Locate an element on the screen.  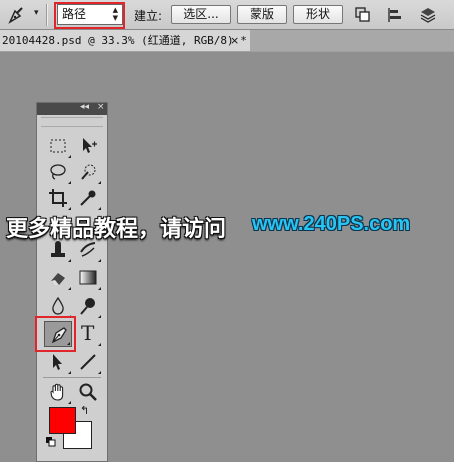
hand-tool is located at coordinates (58, 392).